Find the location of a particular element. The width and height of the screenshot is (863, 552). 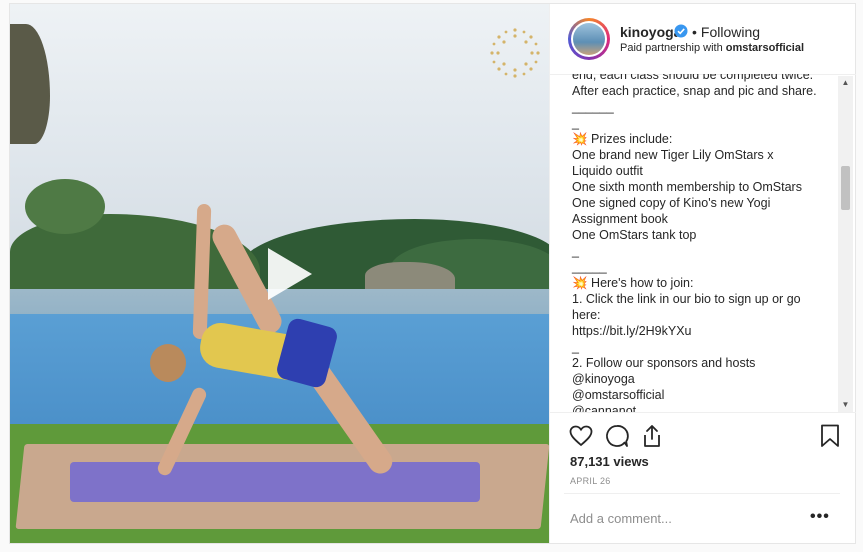

partnership-prefix: Paid partnership with is located at coordinates (673, 48).